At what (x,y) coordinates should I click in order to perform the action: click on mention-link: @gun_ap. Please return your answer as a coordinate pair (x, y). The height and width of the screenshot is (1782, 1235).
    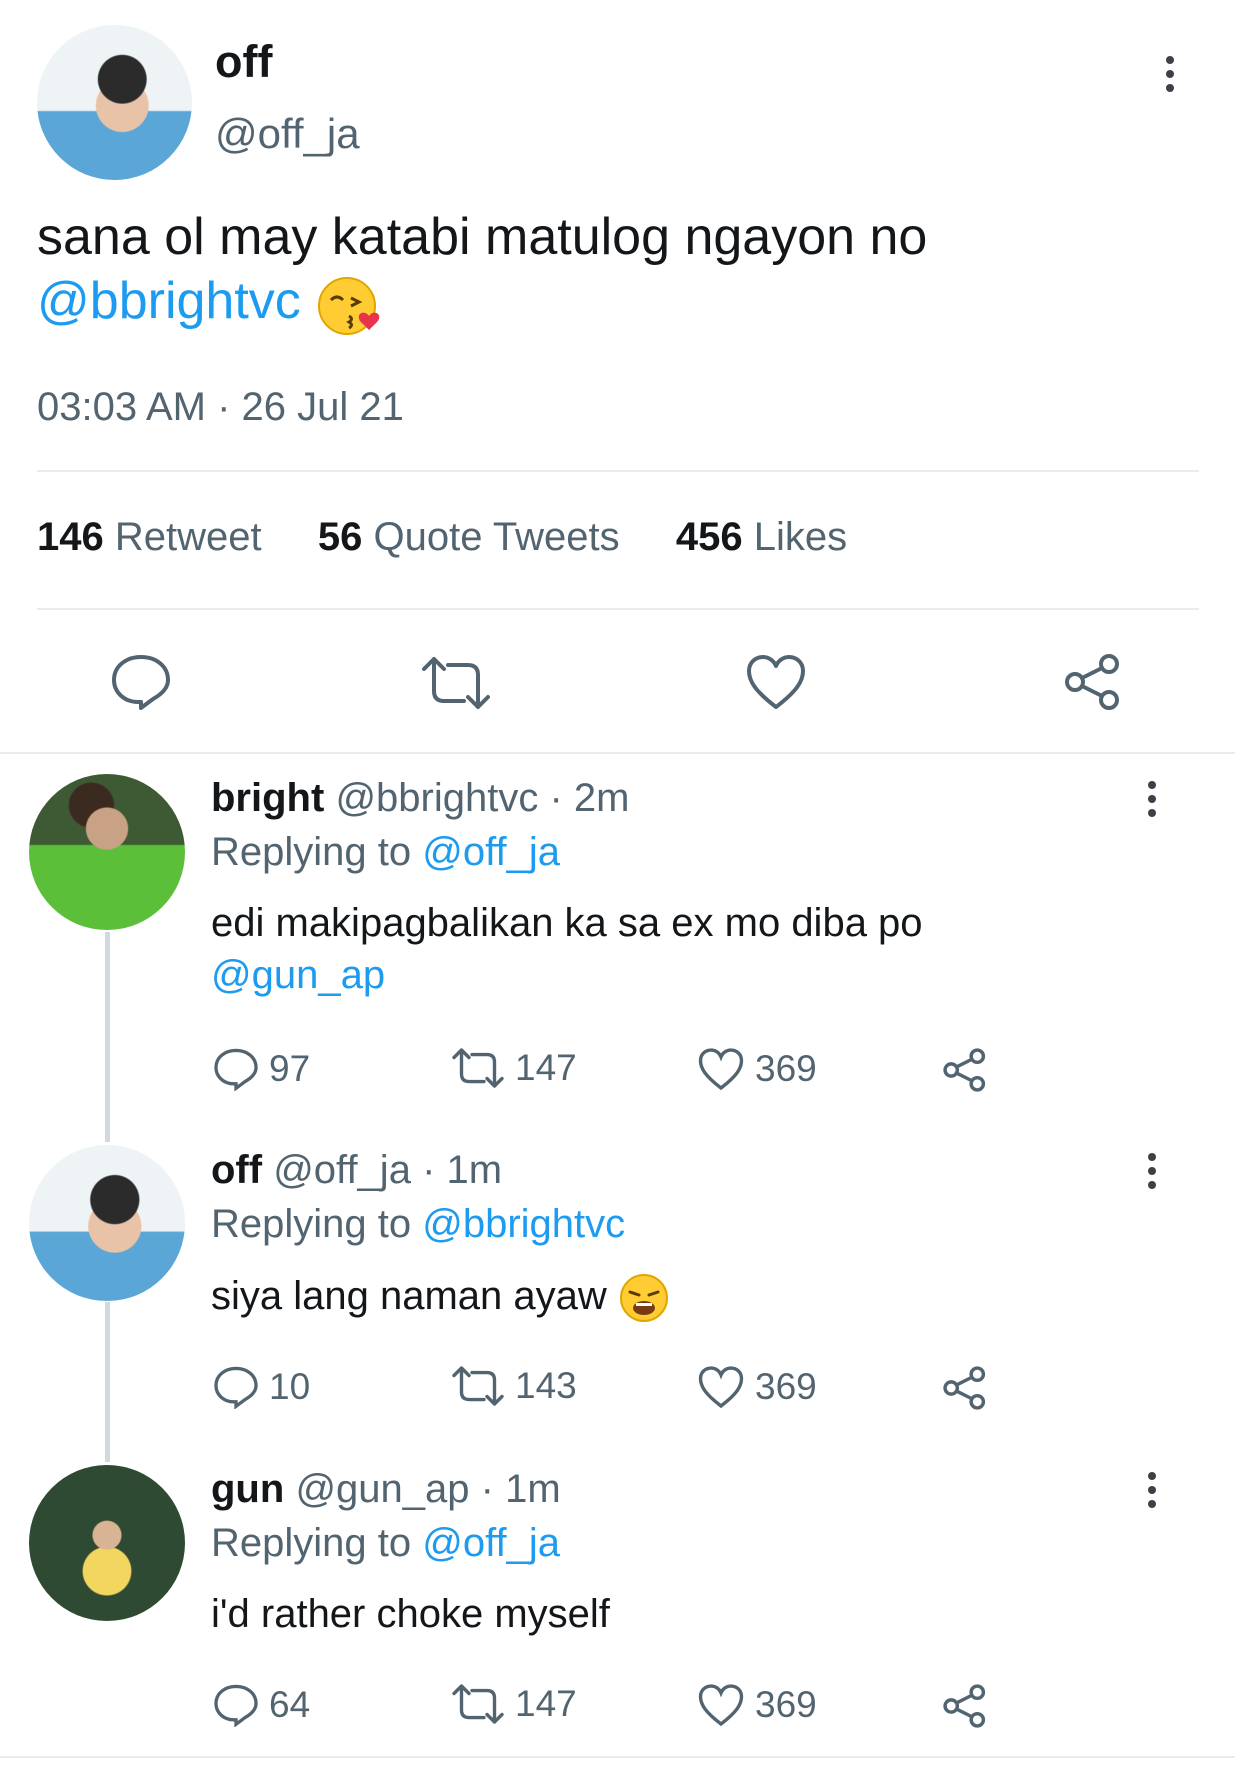
    Looking at the image, I should click on (661, 975).